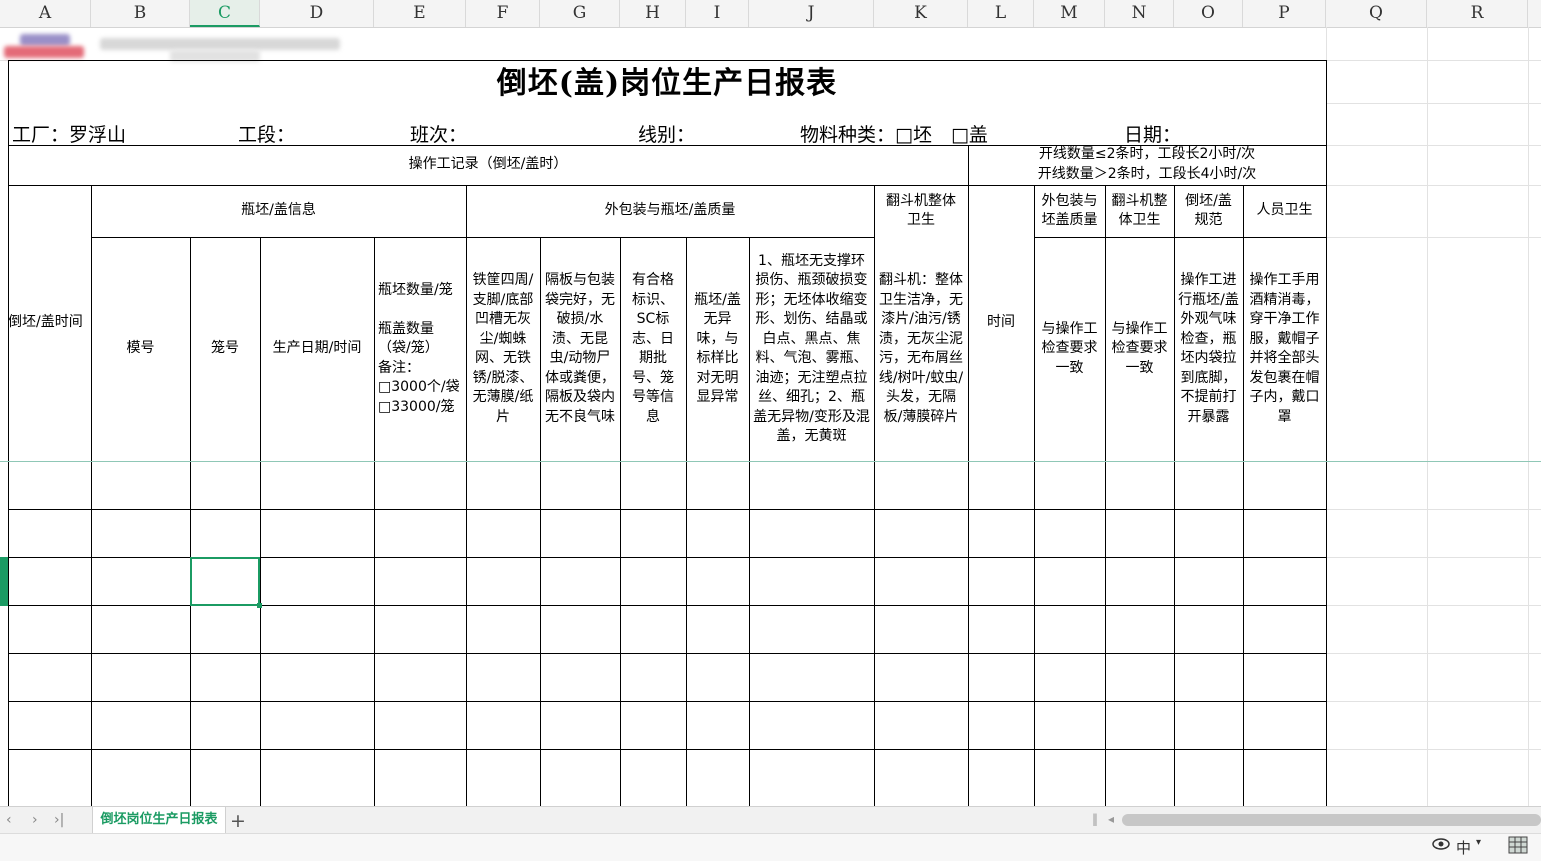 Image resolution: width=1541 pixels, height=861 pixels. What do you see at coordinates (159, 820) in the screenshot?
I see `sheet-tab-report: 倒坯岗位生产日报表` at bounding box center [159, 820].